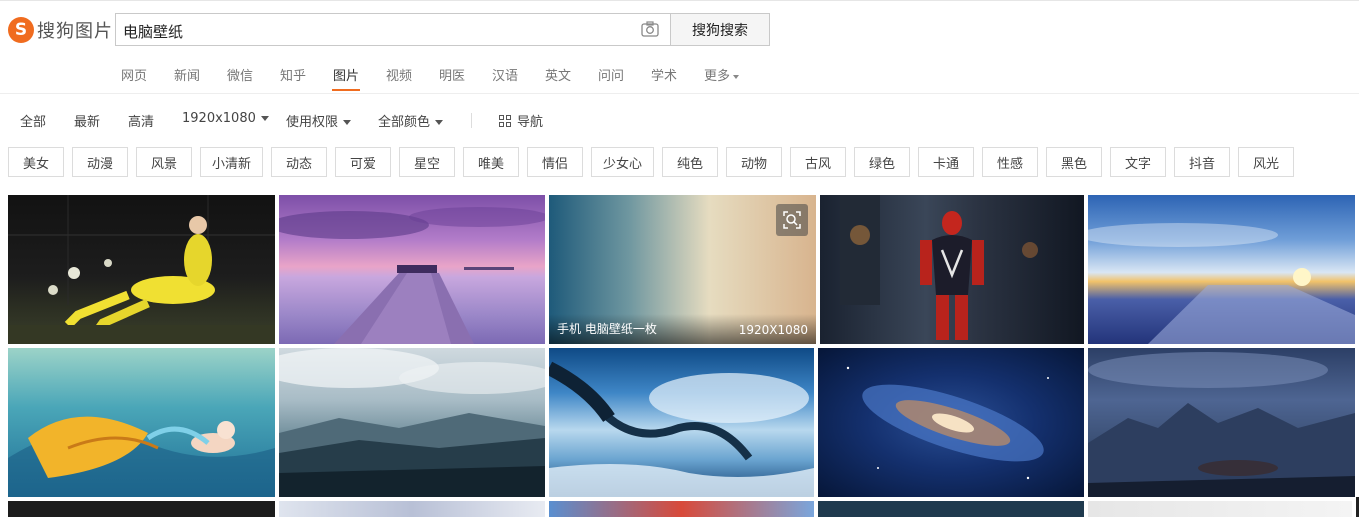 The width and height of the screenshot is (1359, 517). What do you see at coordinates (231, 162) in the screenshot?
I see `tag-item: 小清新` at bounding box center [231, 162].